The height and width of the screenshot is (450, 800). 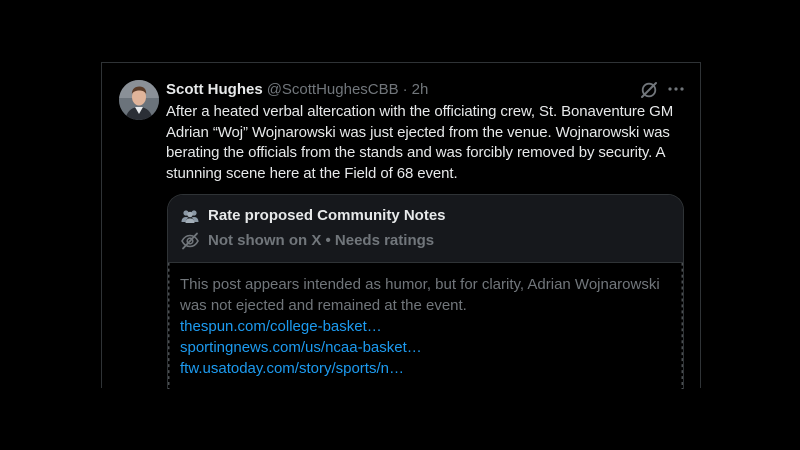 What do you see at coordinates (190, 241) in the screenshot?
I see `eye-off-icon` at bounding box center [190, 241].